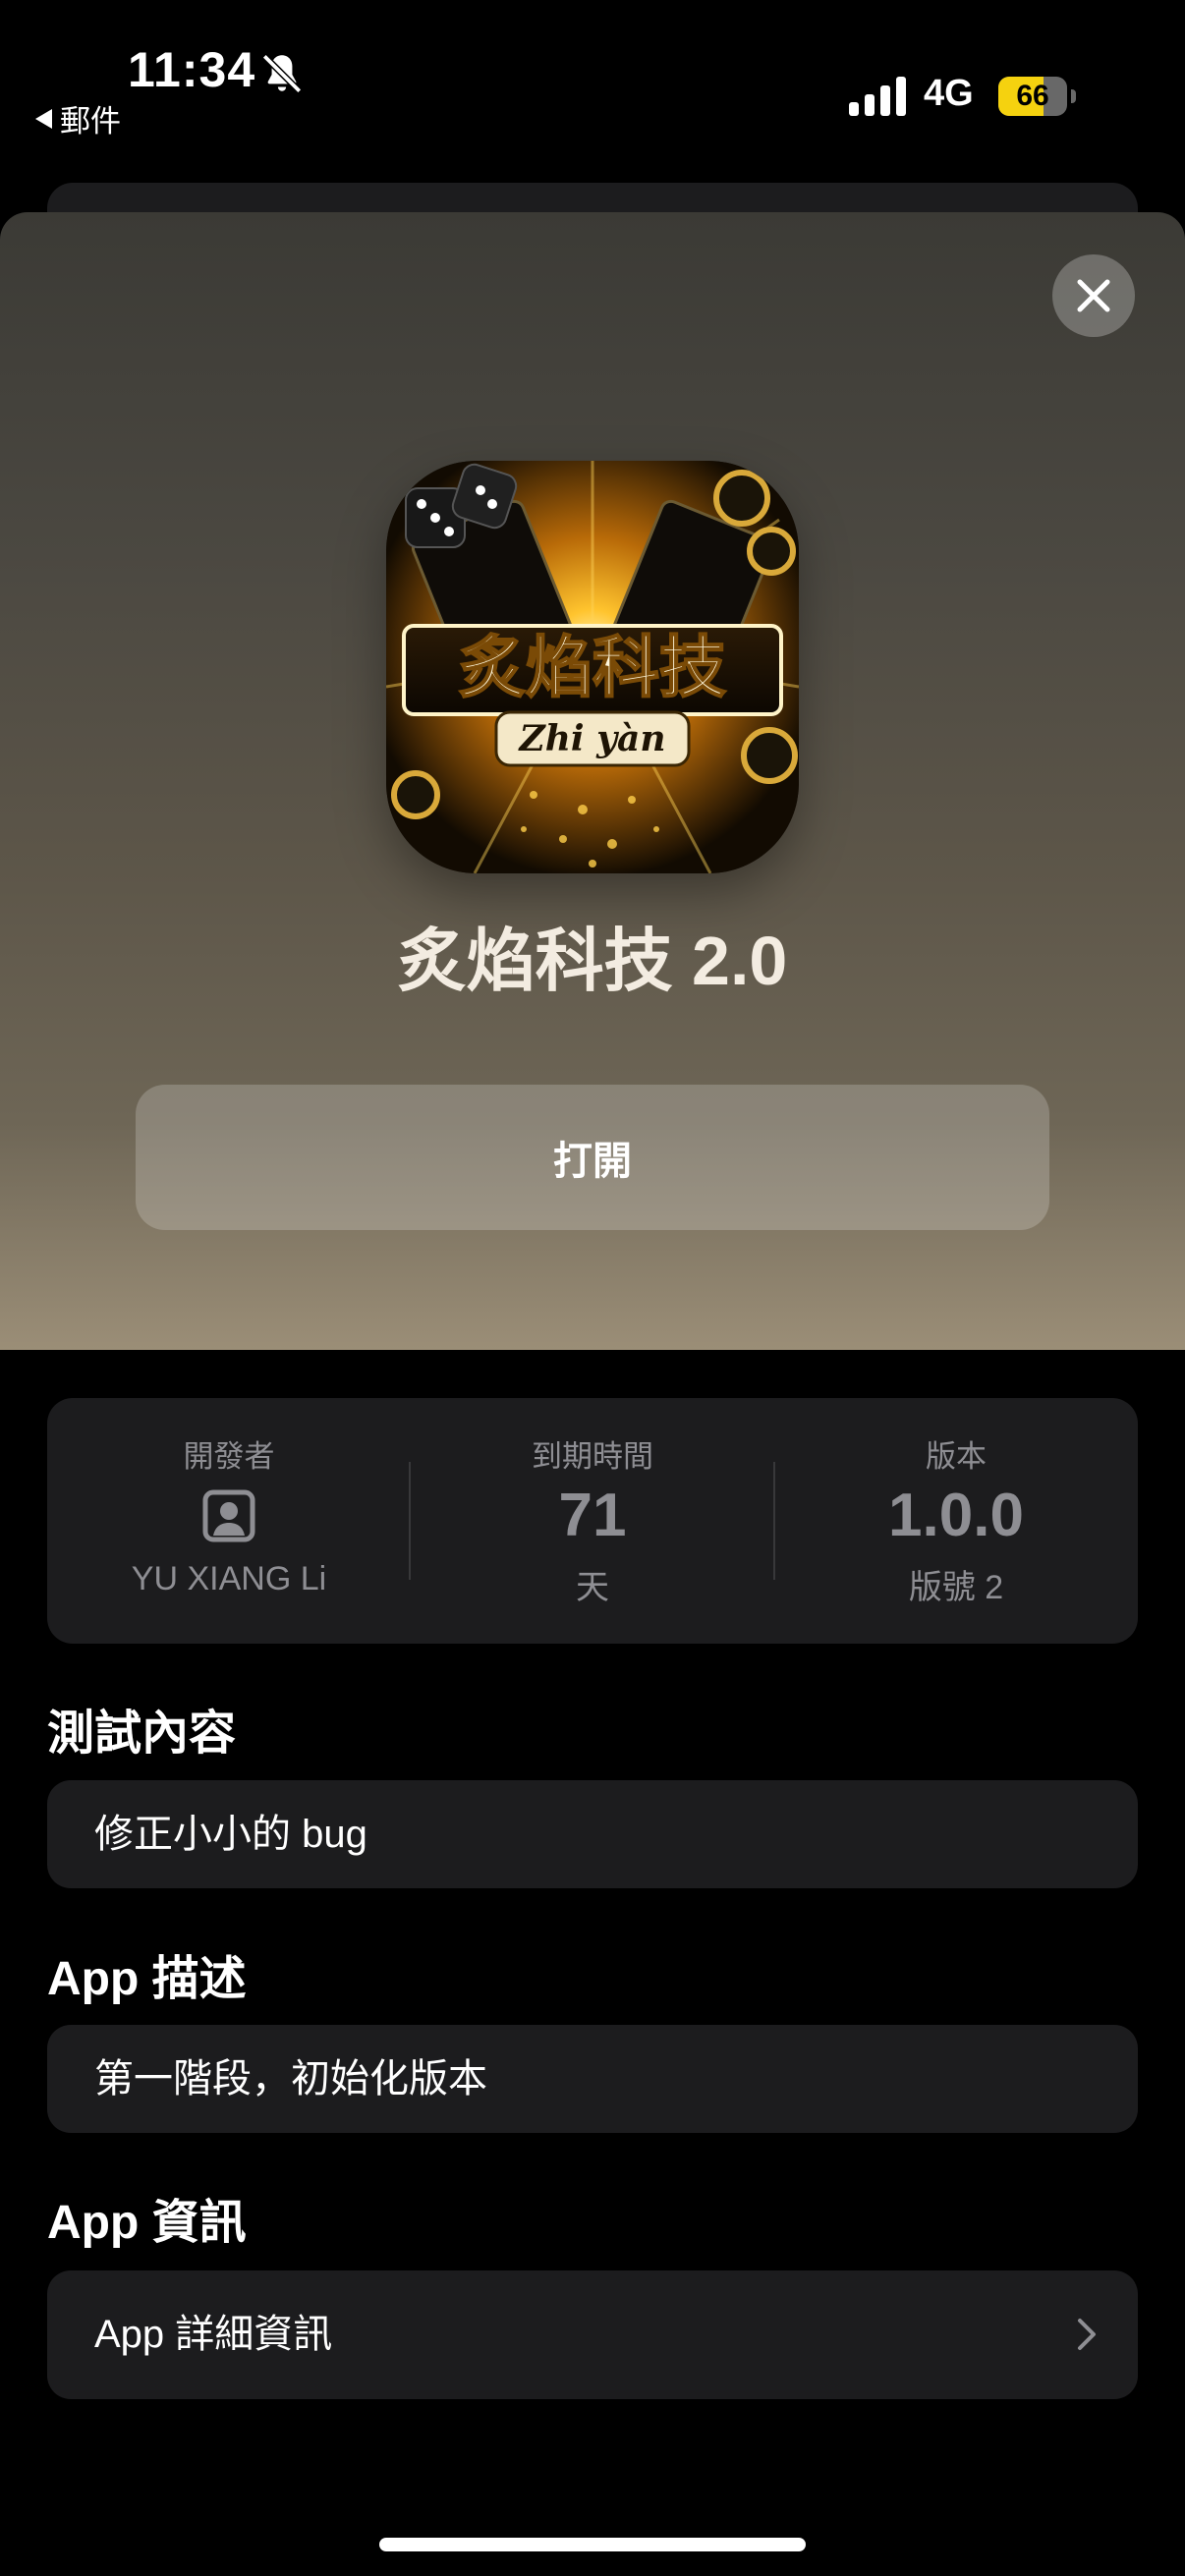  What do you see at coordinates (592, 1587) in the screenshot?
I see `expiry-unit: 天` at bounding box center [592, 1587].